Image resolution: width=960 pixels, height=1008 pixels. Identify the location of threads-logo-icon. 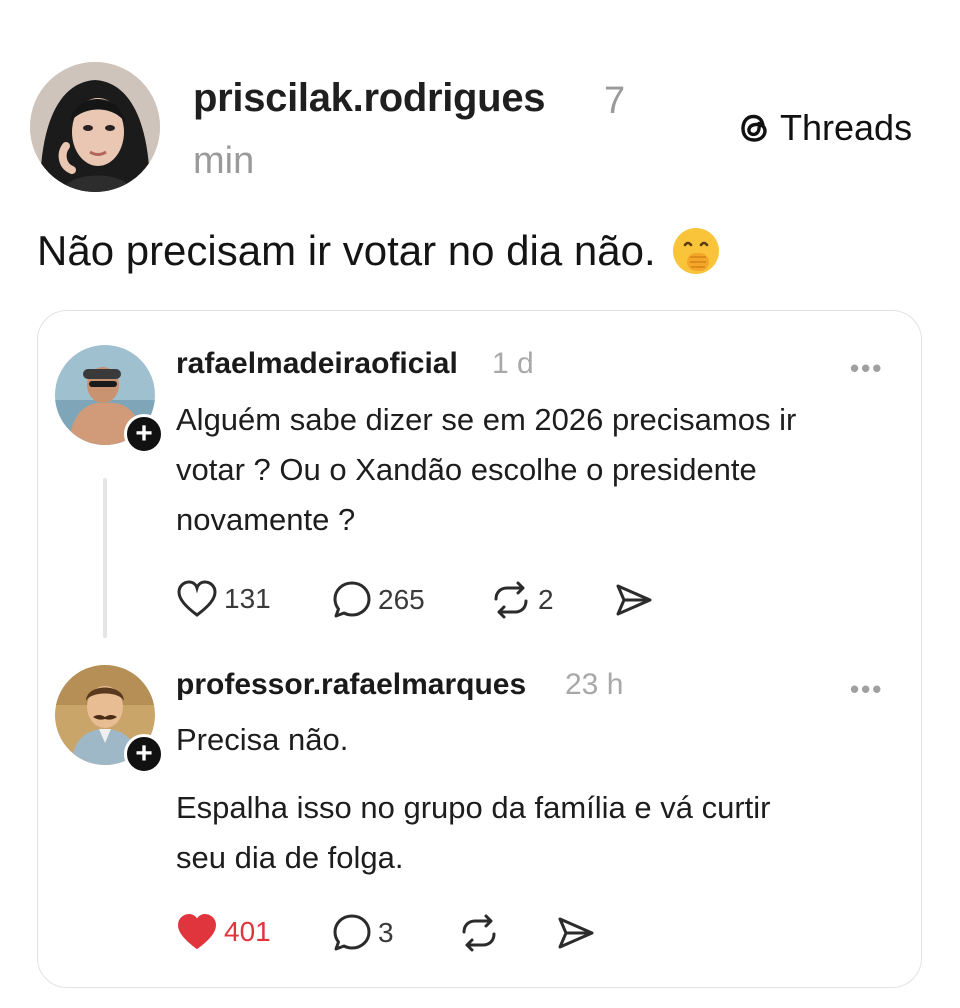
(754, 128).